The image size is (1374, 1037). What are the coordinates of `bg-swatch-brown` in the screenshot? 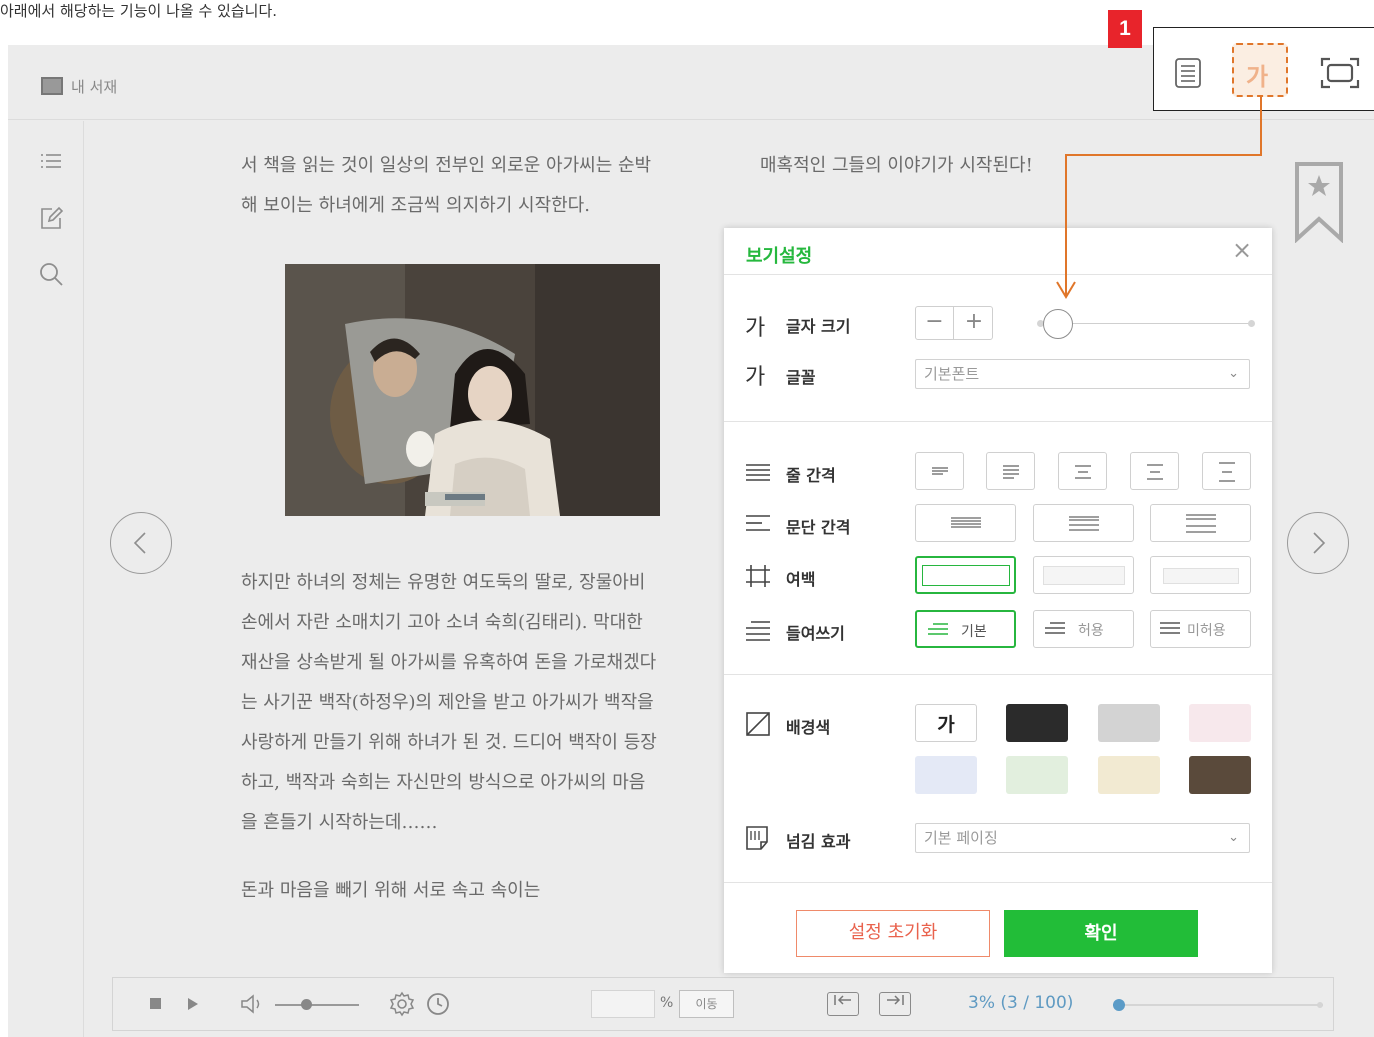 It's located at (1220, 775).